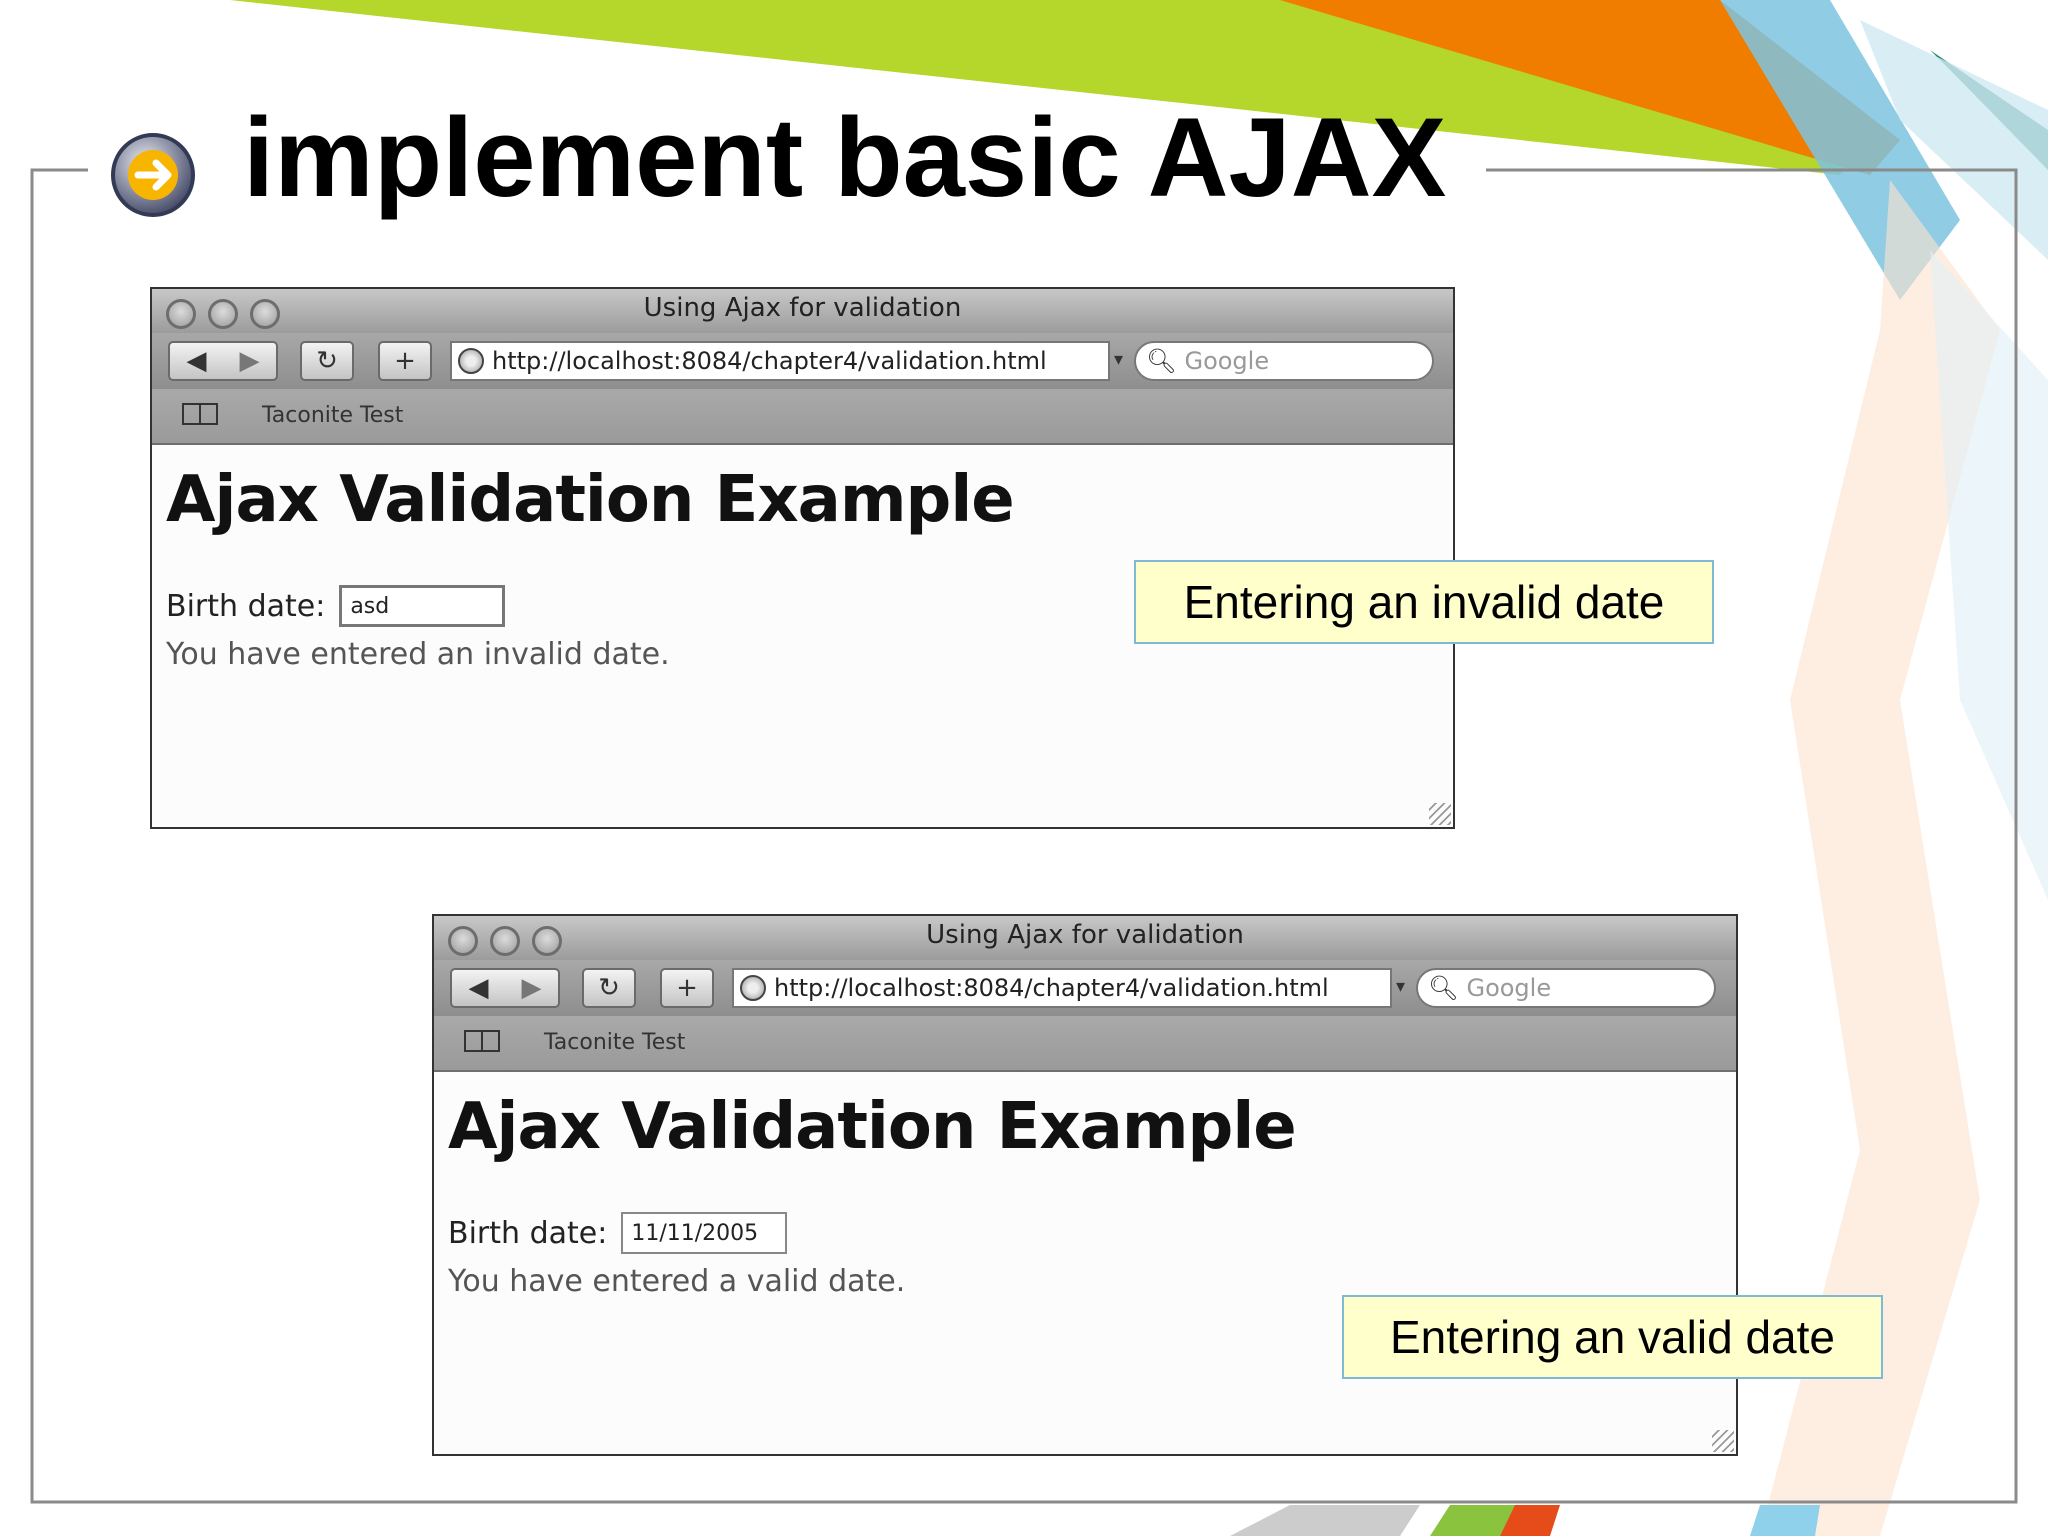 The width and height of the screenshot is (2048, 1536). I want to click on birth-date-input: 11/11/2005, so click(704, 1233).